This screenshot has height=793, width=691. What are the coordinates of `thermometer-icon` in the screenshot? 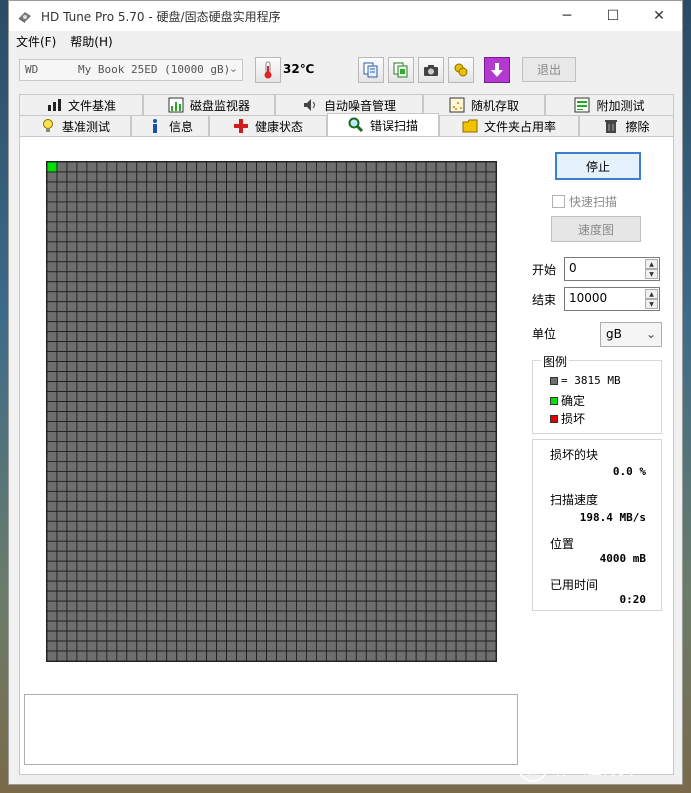 It's located at (268, 70).